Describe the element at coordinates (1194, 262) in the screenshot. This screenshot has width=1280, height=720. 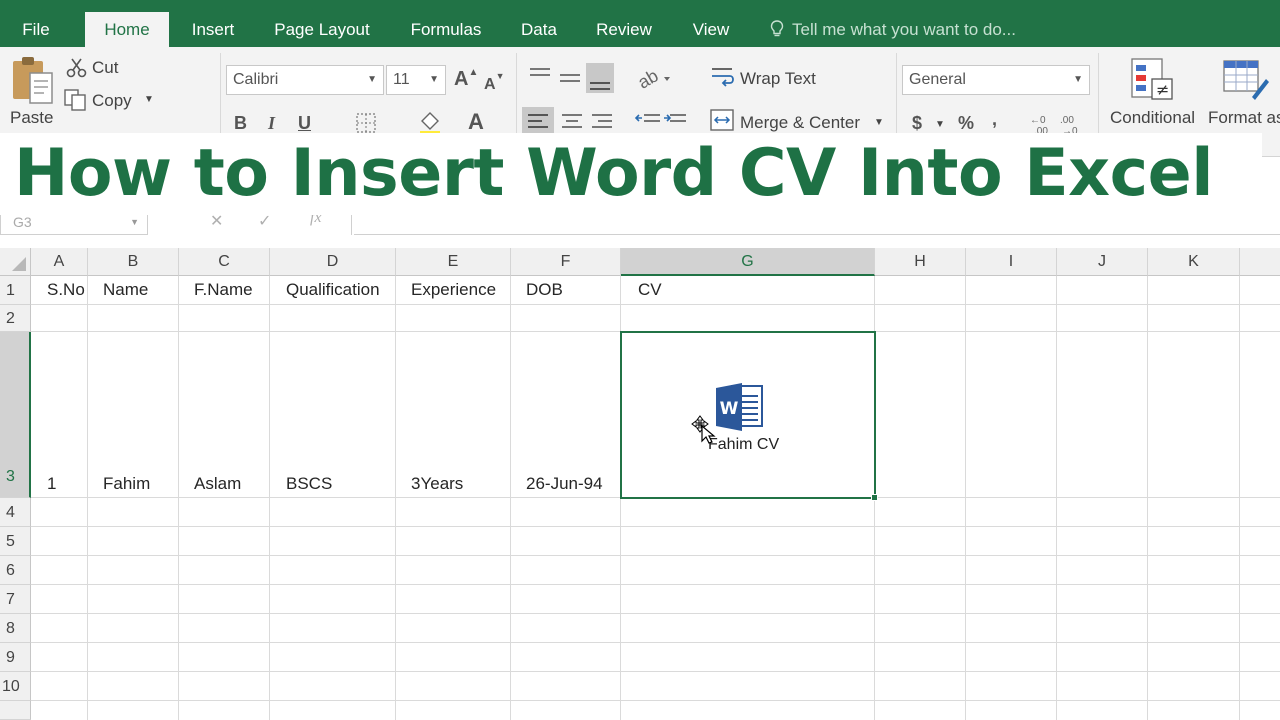
I see `column-header-k: K` at that location.